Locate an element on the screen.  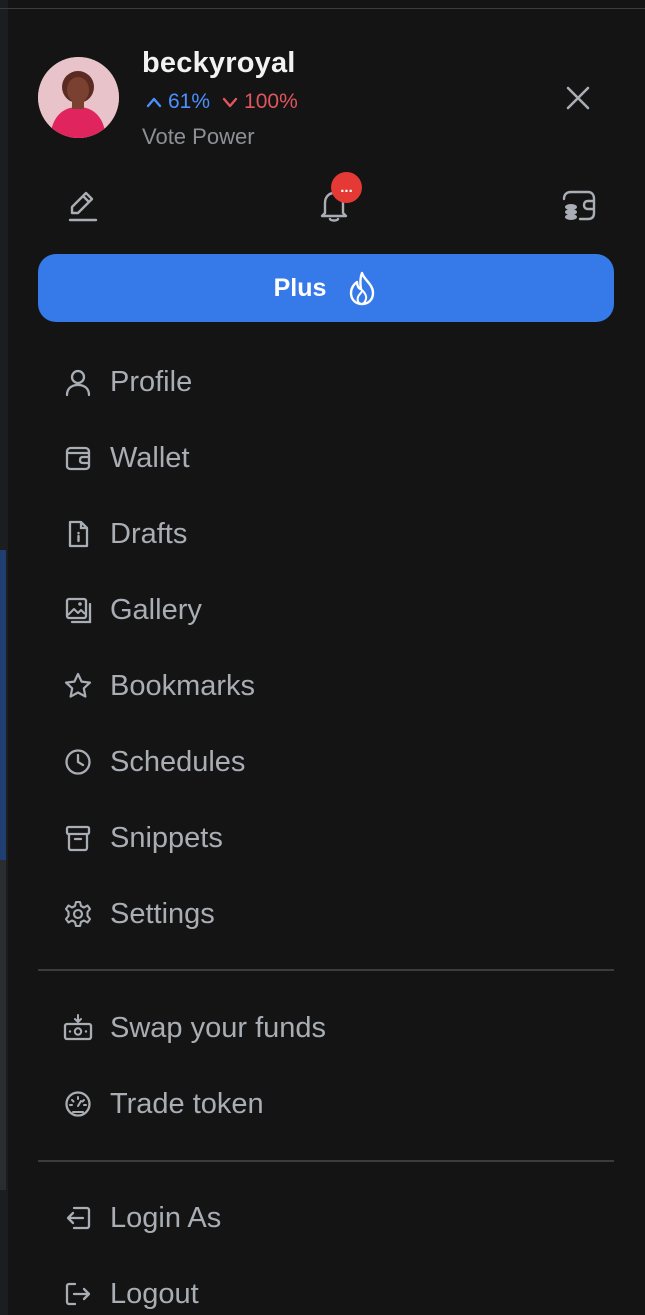
upvote-power-value: 61% is located at coordinates (189, 101).